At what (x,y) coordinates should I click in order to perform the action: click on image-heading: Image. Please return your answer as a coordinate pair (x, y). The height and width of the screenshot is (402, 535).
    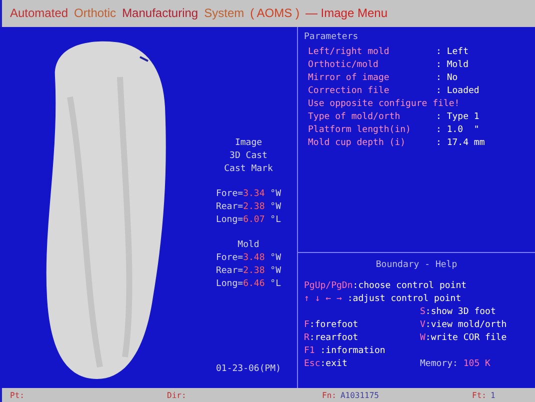
    Looking at the image, I should click on (248, 143).